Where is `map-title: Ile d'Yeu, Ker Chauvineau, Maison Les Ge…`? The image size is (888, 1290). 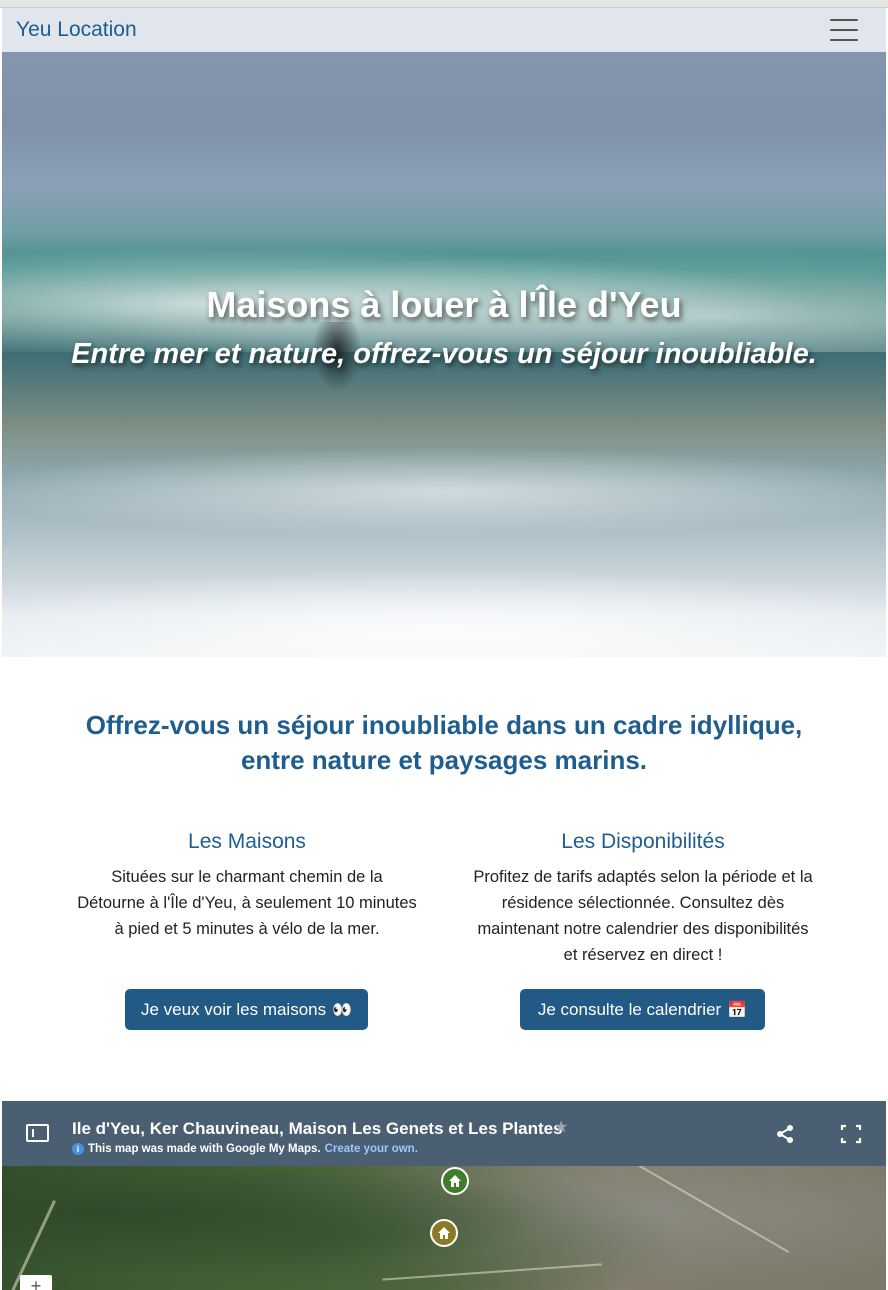 map-title: Ile d'Yeu, Ker Chauvineau, Maison Les Ge… is located at coordinates (317, 1129).